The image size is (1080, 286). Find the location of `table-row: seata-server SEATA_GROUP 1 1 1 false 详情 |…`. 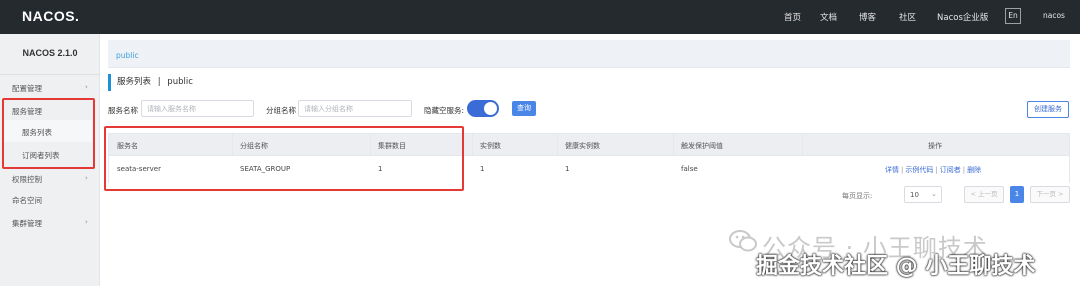

table-row: seata-server SEATA_GROUP 1 1 1 false 详情 |… is located at coordinates (589, 169).